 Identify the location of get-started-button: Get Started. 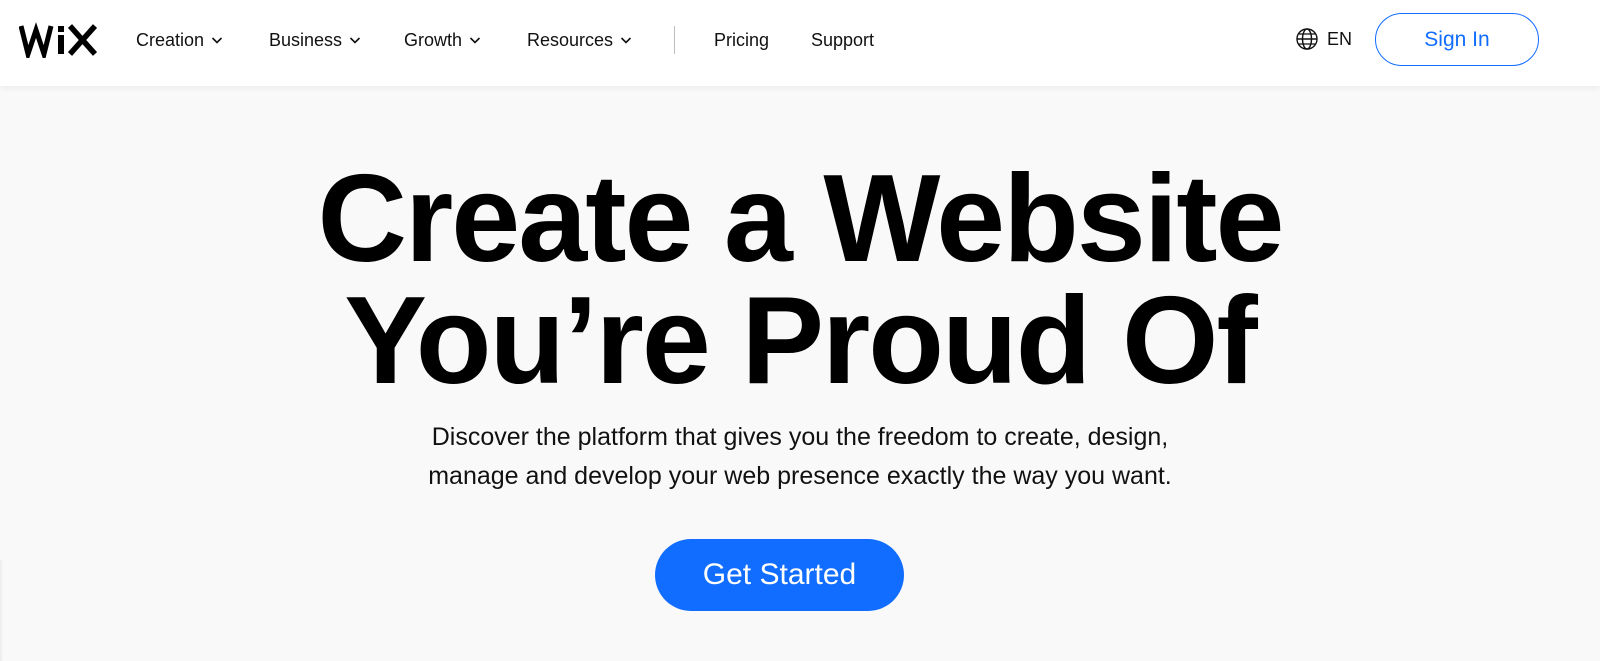
(779, 575).